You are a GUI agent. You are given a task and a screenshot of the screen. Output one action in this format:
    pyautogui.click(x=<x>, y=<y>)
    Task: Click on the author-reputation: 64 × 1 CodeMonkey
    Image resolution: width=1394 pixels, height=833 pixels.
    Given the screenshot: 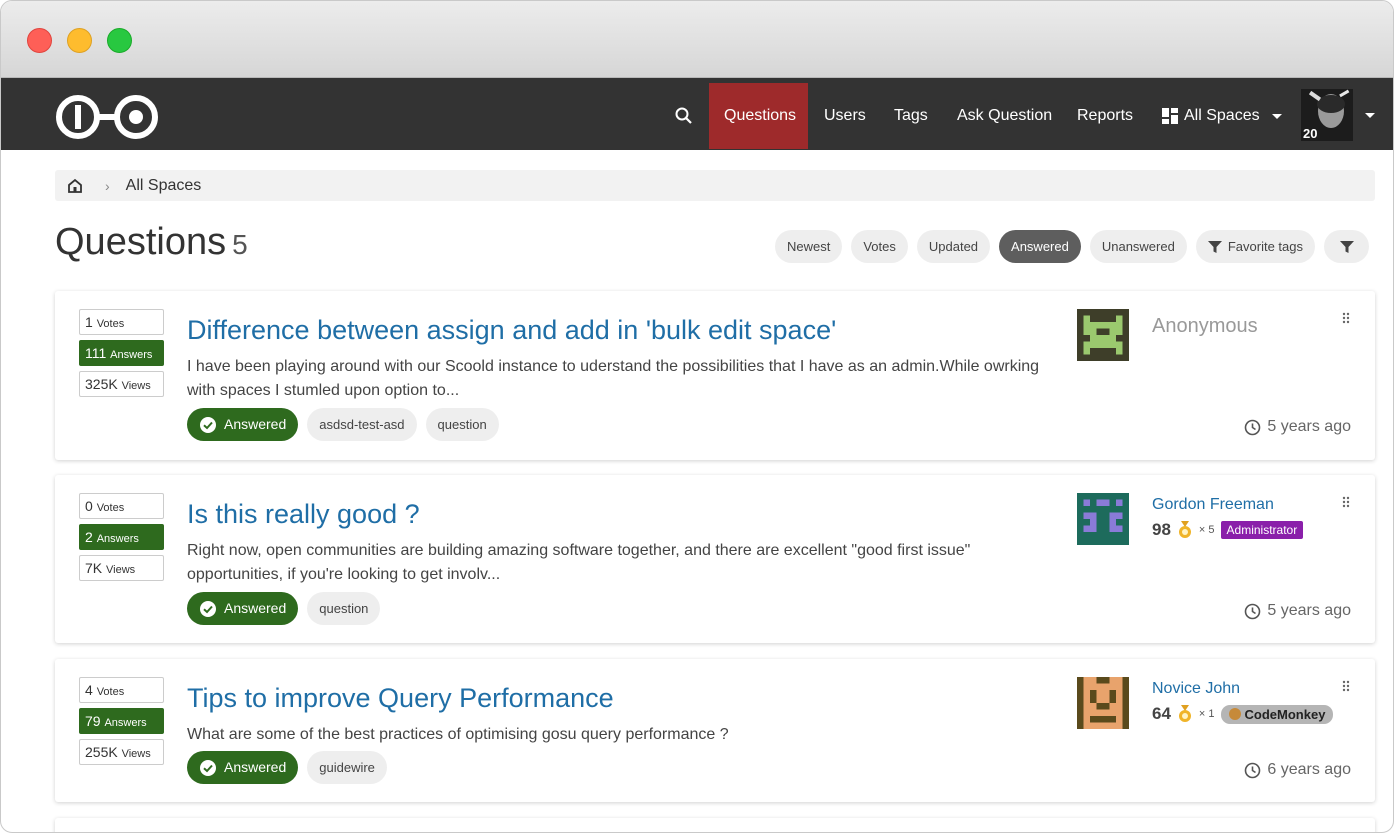 What is the action you would take?
    pyautogui.click(x=1243, y=714)
    